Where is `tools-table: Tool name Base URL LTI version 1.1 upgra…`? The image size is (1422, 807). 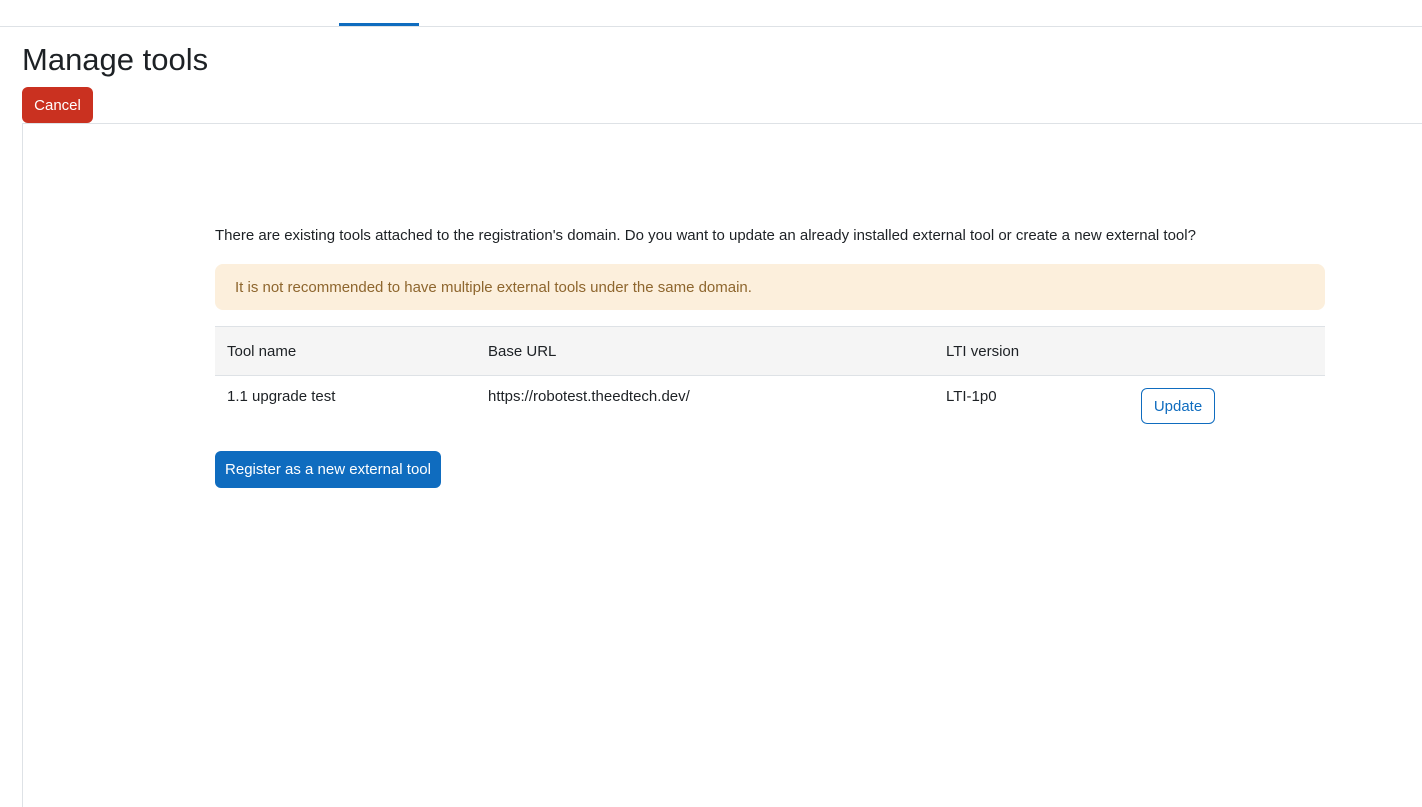 tools-table: Tool name Base URL LTI version 1.1 upgra… is located at coordinates (770, 381).